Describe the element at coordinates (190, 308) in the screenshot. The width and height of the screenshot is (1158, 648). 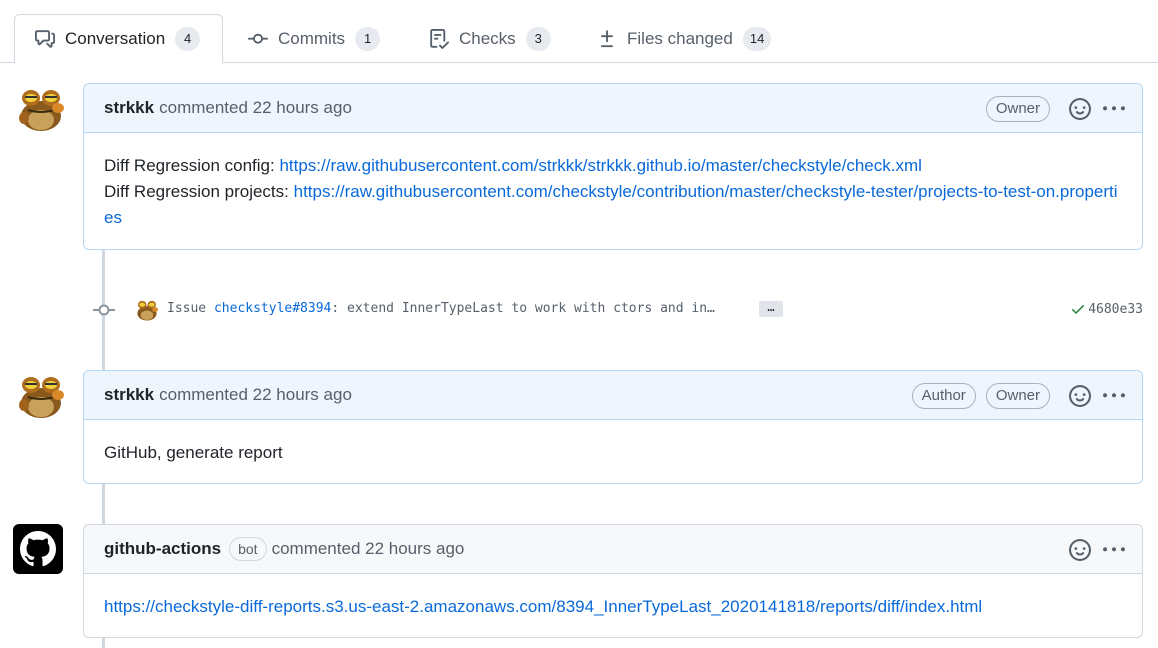
I see `commit-prefix: Issue` at that location.